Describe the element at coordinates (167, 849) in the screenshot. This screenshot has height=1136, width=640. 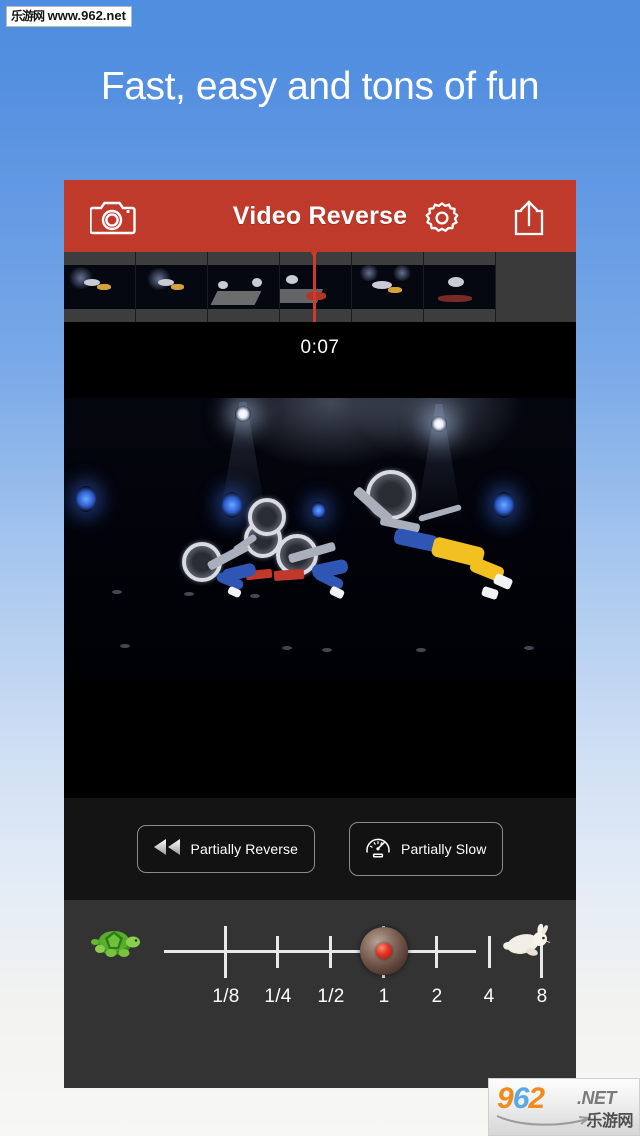
I see `rewind-icon` at that location.